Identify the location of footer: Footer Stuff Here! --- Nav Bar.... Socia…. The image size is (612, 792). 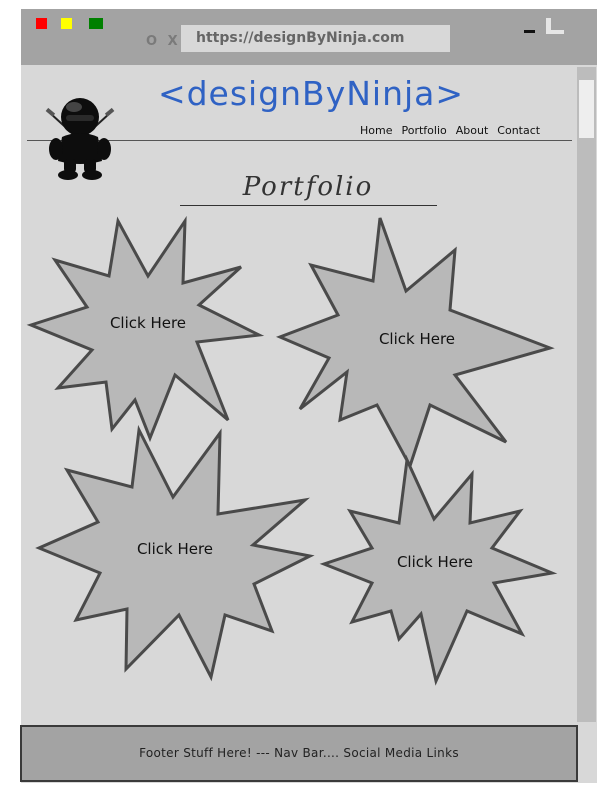
(299, 753).